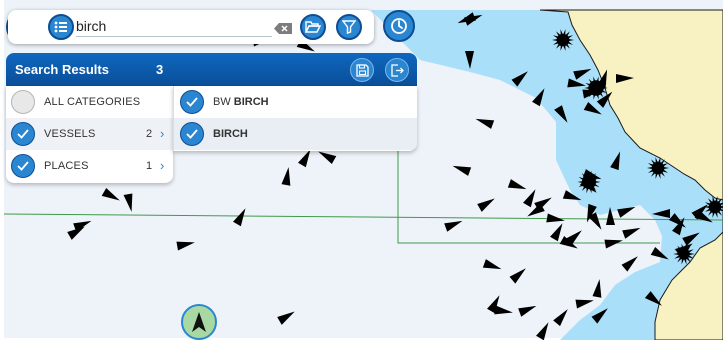 The height and width of the screenshot is (340, 723). I want to click on north-arrow-icon, so click(199, 322).